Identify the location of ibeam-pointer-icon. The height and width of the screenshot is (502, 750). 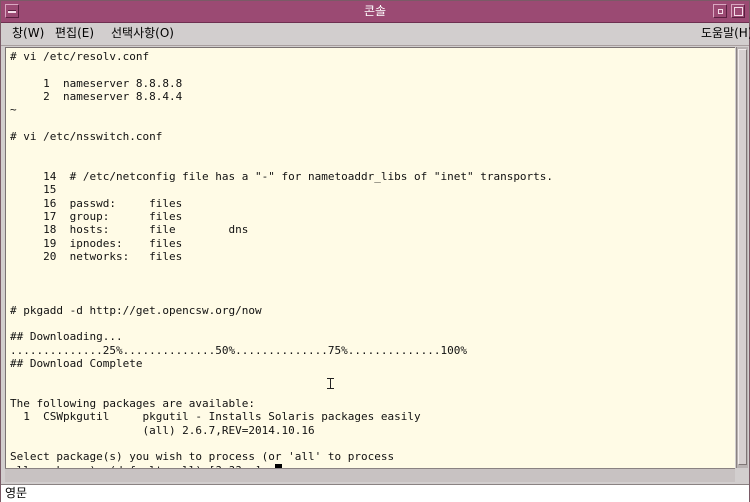
(330, 383).